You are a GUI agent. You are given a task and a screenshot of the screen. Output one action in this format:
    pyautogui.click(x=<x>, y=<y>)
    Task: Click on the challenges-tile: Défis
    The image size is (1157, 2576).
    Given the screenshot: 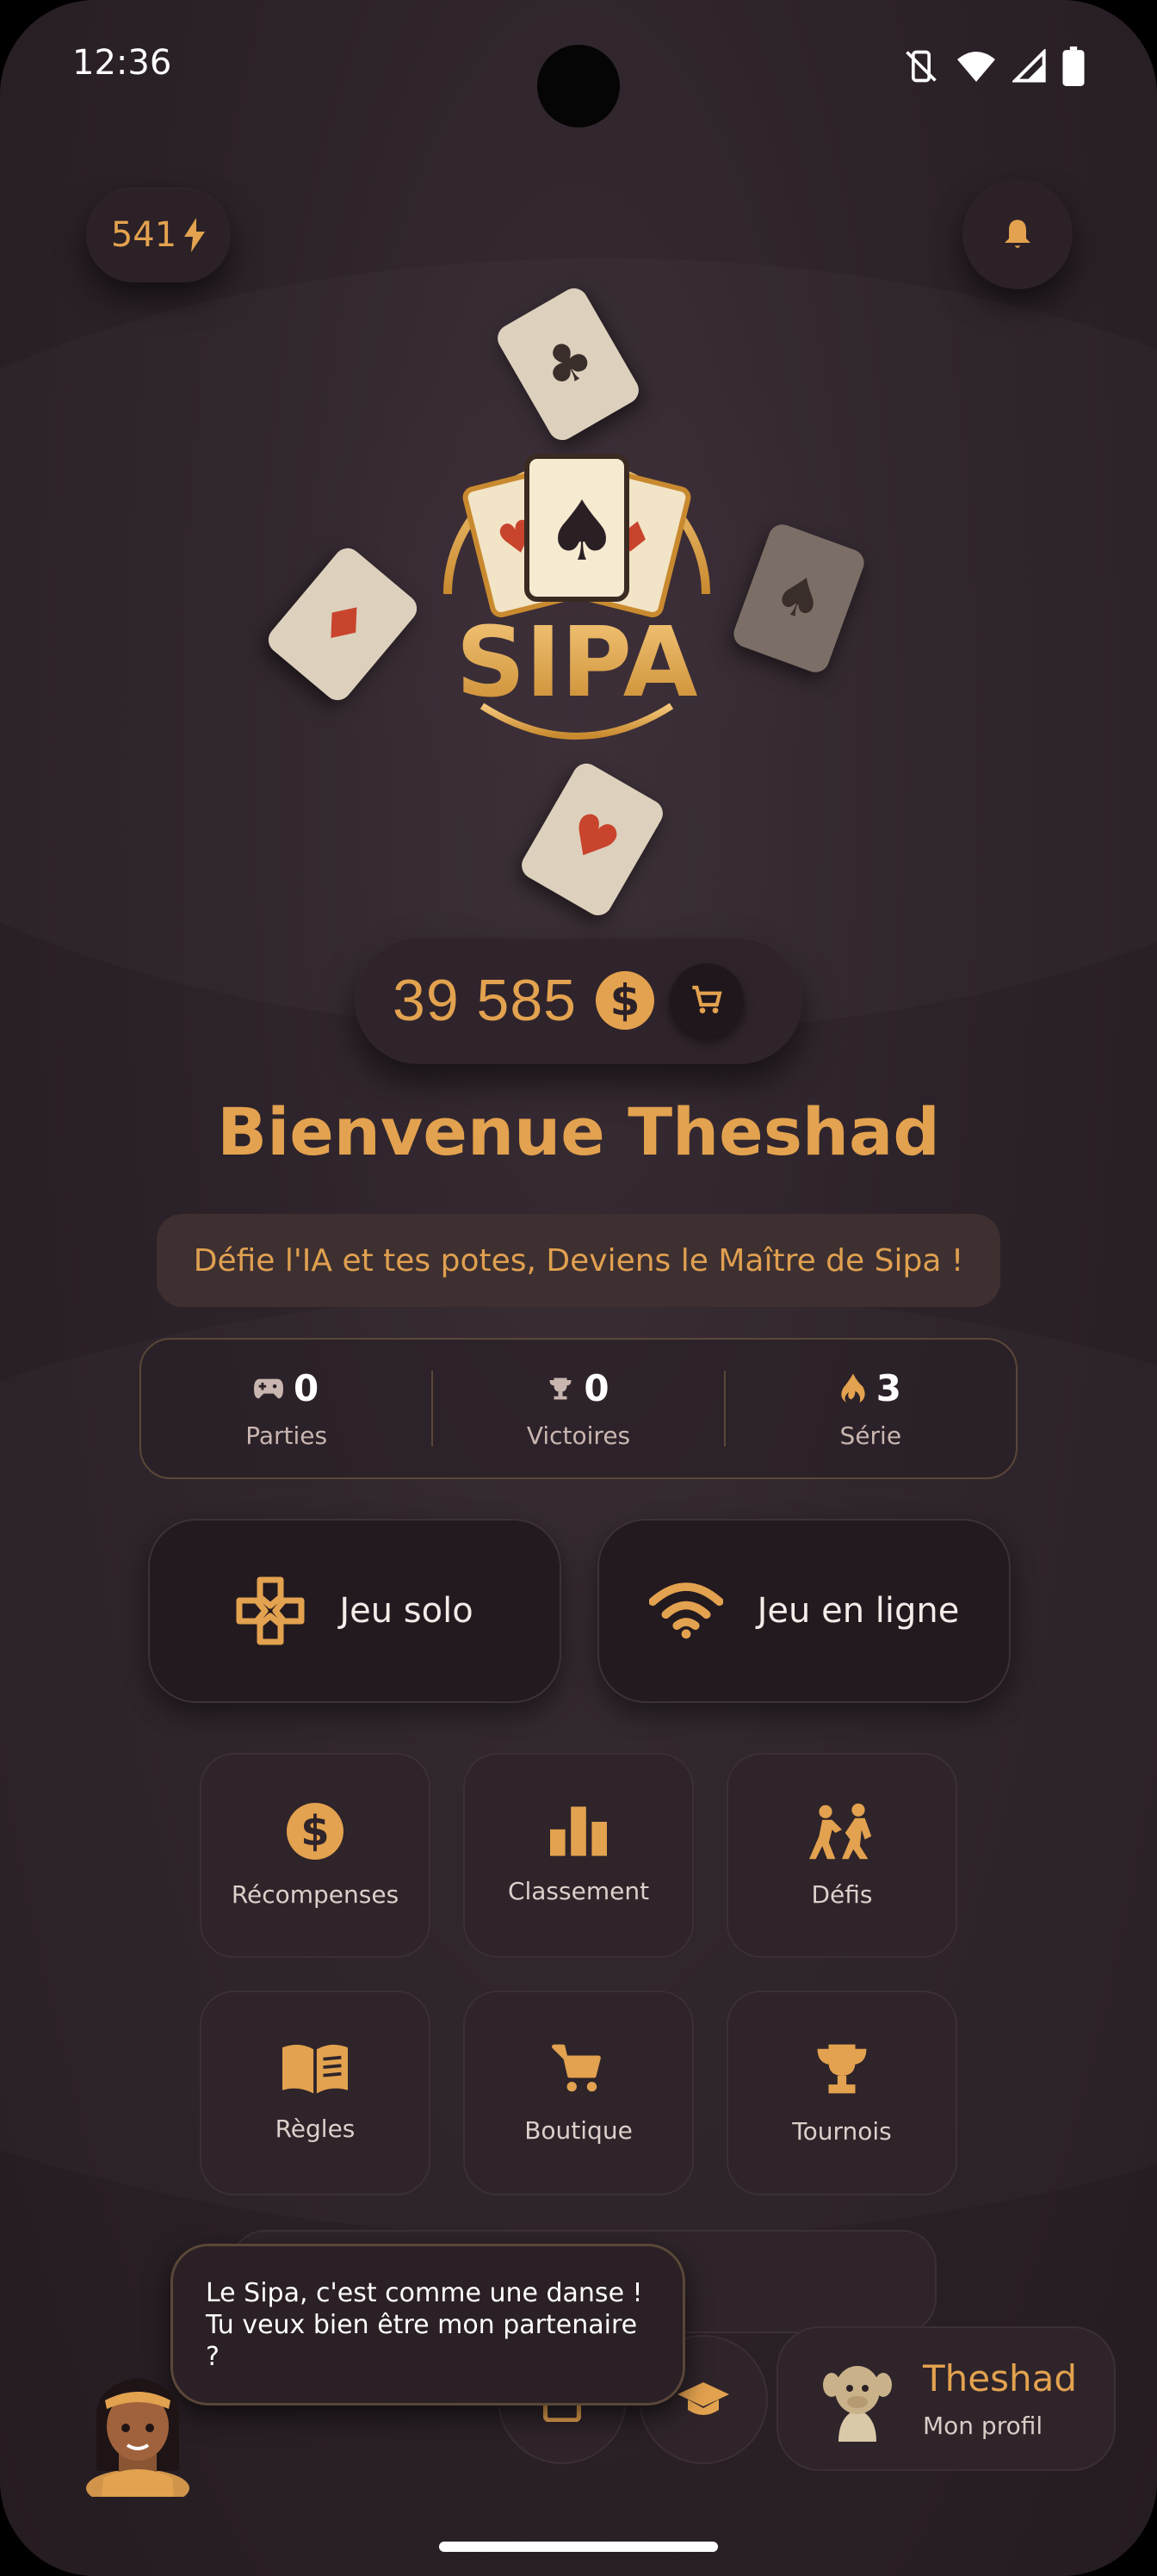 What is the action you would take?
    pyautogui.click(x=842, y=1856)
    